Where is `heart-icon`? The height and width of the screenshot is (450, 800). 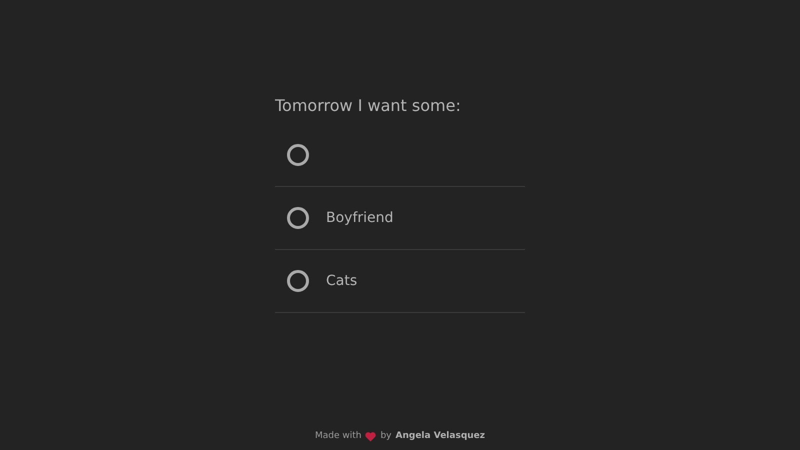
heart-icon is located at coordinates (370, 437).